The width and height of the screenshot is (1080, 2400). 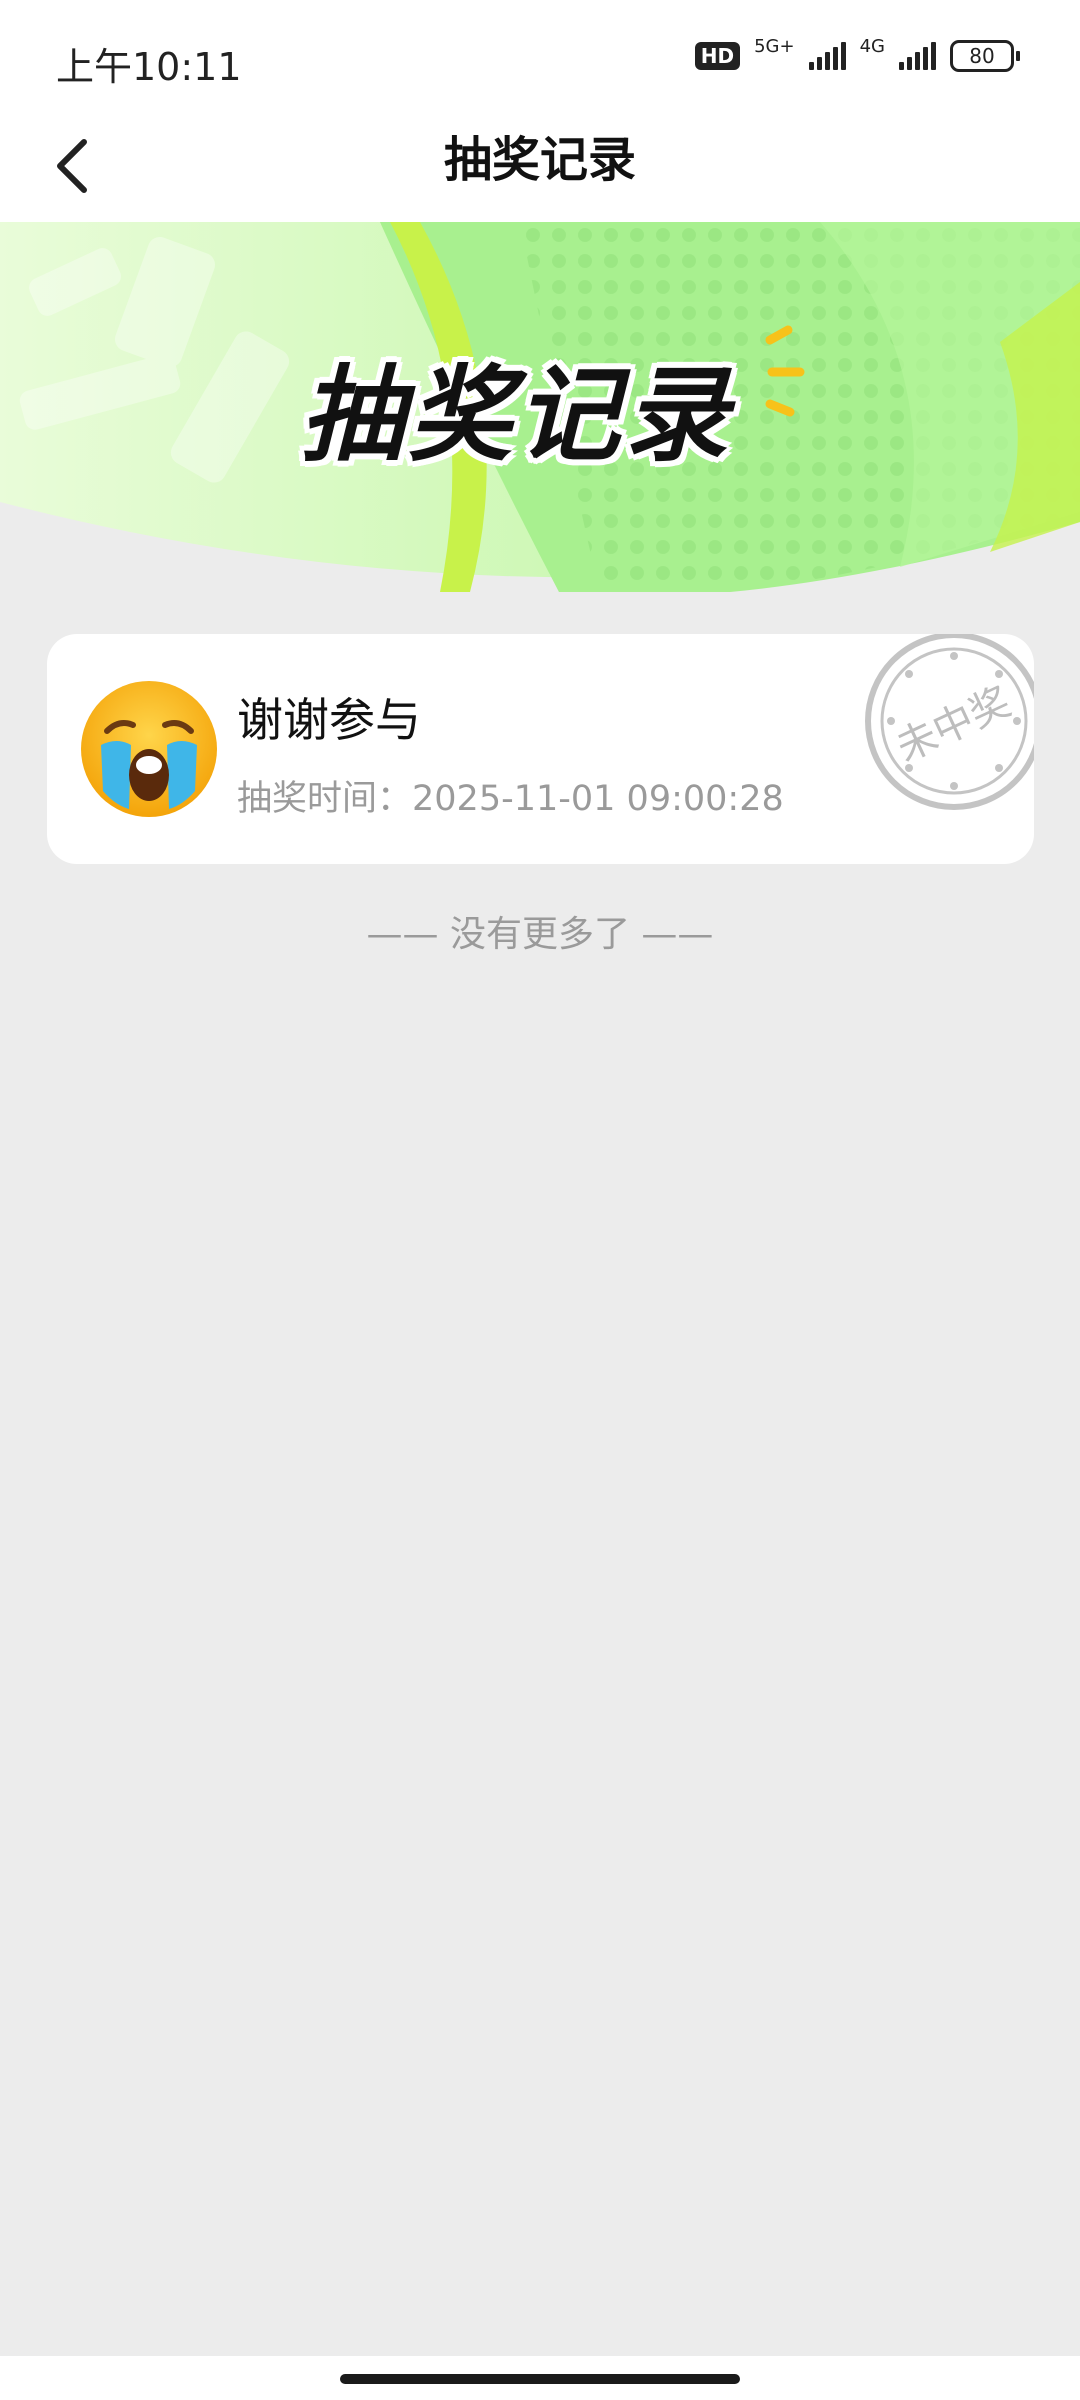 What do you see at coordinates (857, 54) in the screenshot?
I see `status-icons: HD 5G+ 4G 80` at bounding box center [857, 54].